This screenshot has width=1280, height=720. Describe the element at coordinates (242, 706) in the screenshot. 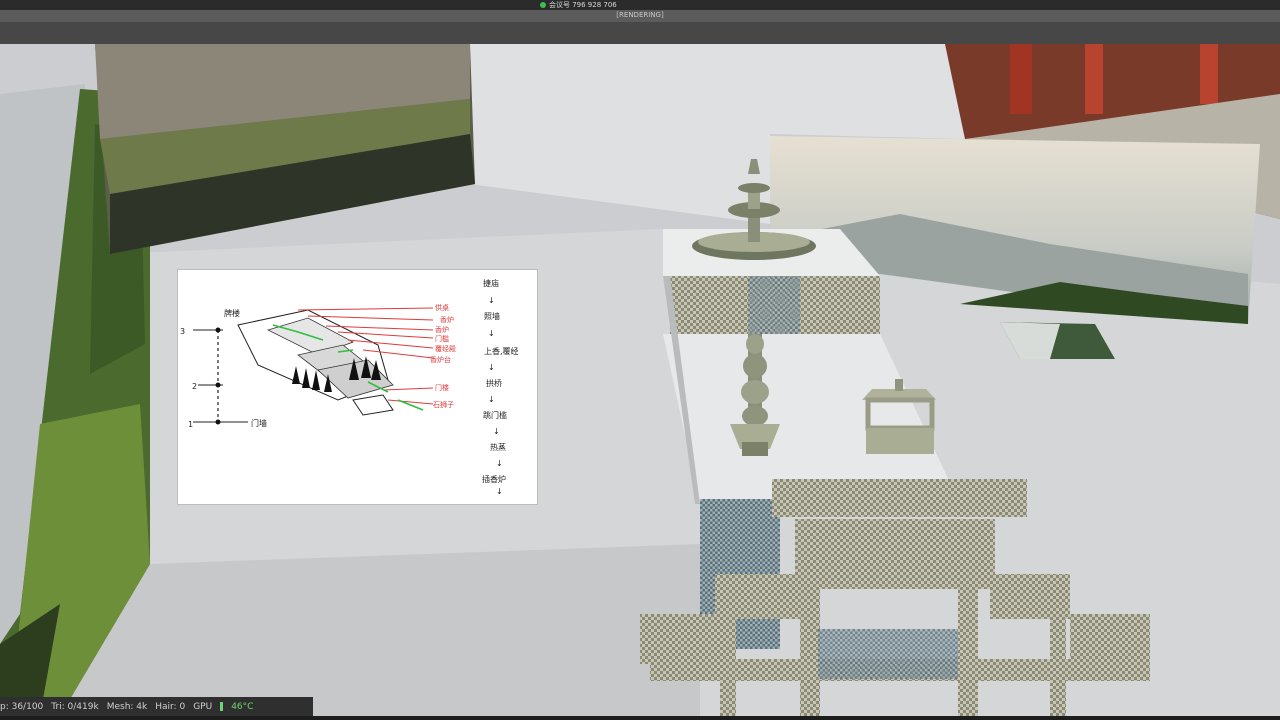

I see `gpu-temp-readout: 46°C` at that location.